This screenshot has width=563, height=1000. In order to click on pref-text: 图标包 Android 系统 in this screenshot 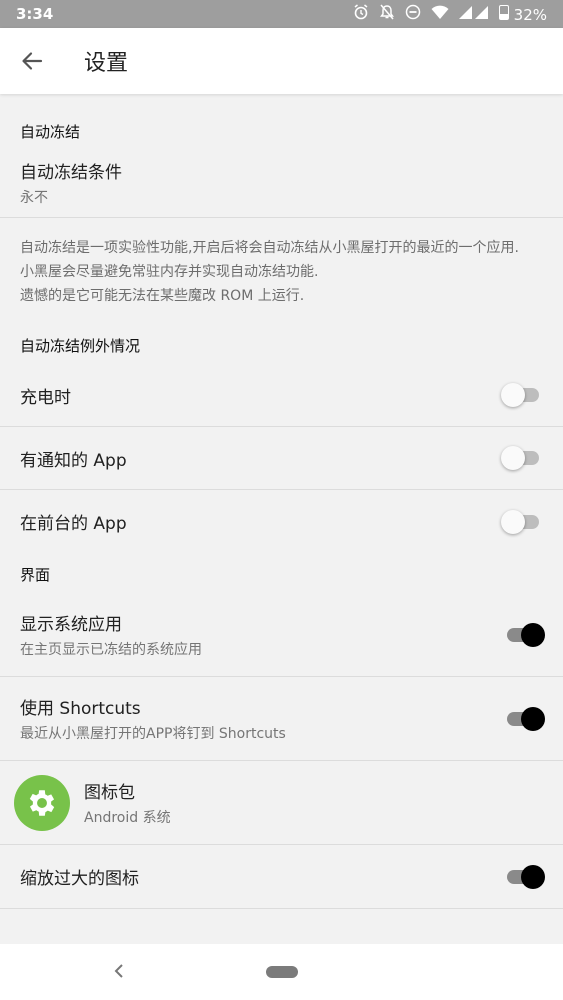, I will do `click(127, 802)`.